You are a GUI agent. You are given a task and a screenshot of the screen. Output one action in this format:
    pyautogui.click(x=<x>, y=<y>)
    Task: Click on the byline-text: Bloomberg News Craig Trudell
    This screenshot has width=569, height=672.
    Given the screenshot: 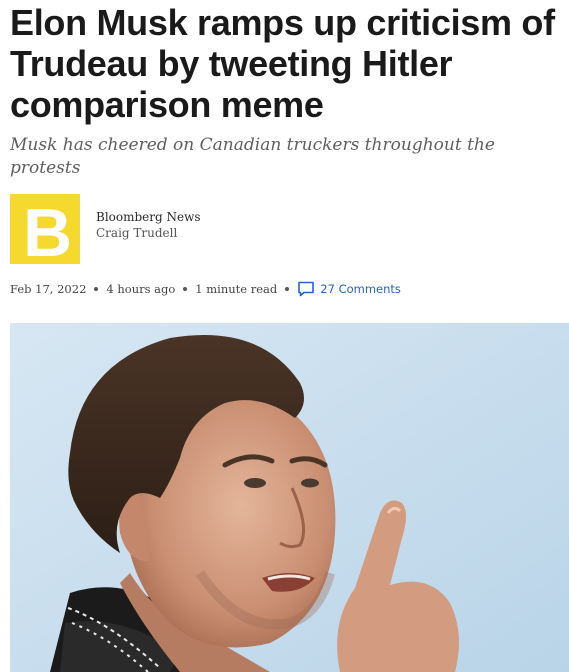 What is the action you would take?
    pyautogui.click(x=148, y=225)
    